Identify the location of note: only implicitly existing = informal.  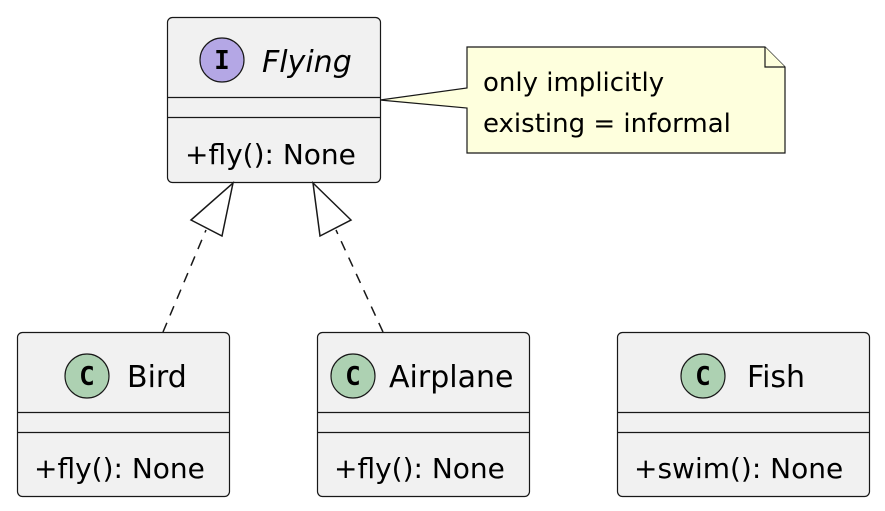
(582, 100).